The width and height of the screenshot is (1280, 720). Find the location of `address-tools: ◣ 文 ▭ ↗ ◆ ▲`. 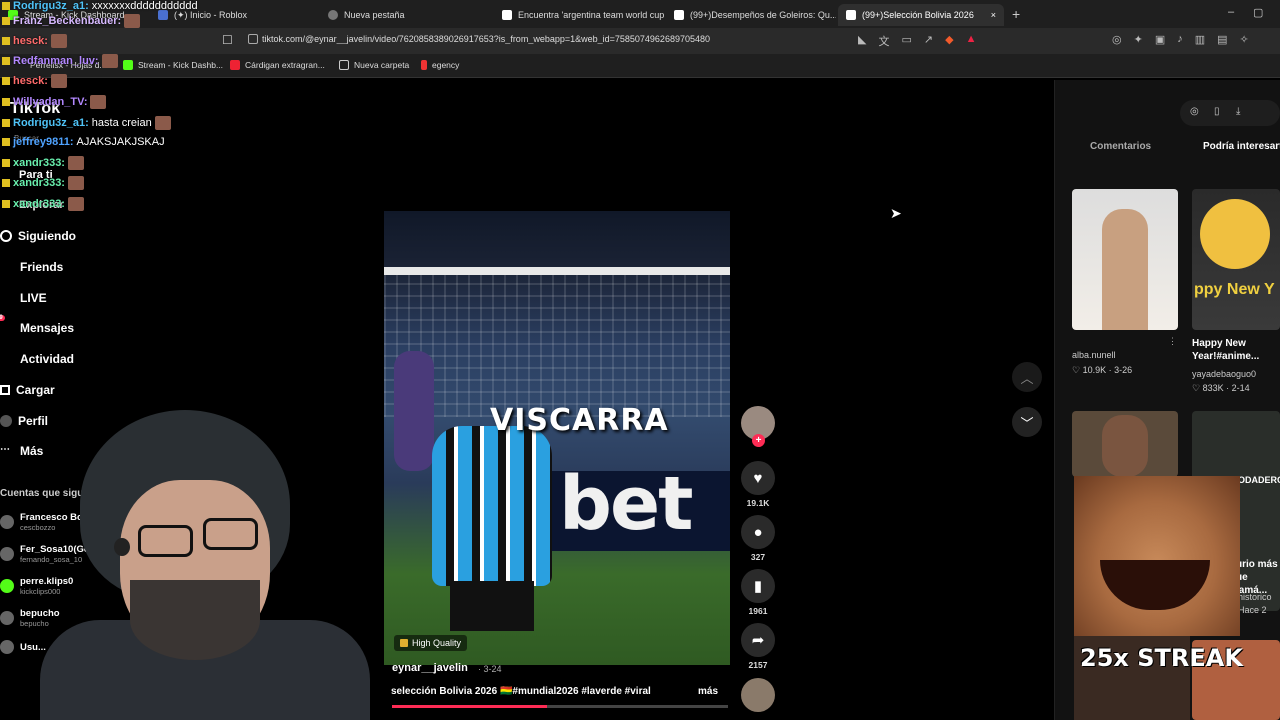

address-tools: ◣ 文 ▭ ↗ ◆ ▲ is located at coordinates (917, 41).